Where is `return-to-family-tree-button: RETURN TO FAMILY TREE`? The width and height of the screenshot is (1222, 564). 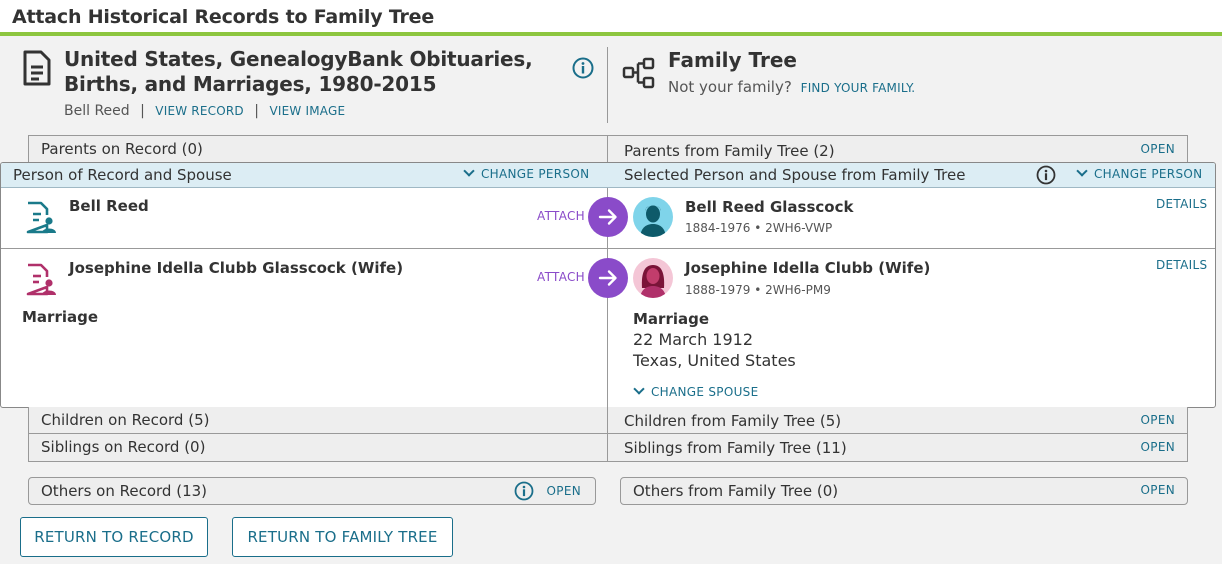
return-to-family-tree-button: RETURN TO FAMILY TREE is located at coordinates (342, 537).